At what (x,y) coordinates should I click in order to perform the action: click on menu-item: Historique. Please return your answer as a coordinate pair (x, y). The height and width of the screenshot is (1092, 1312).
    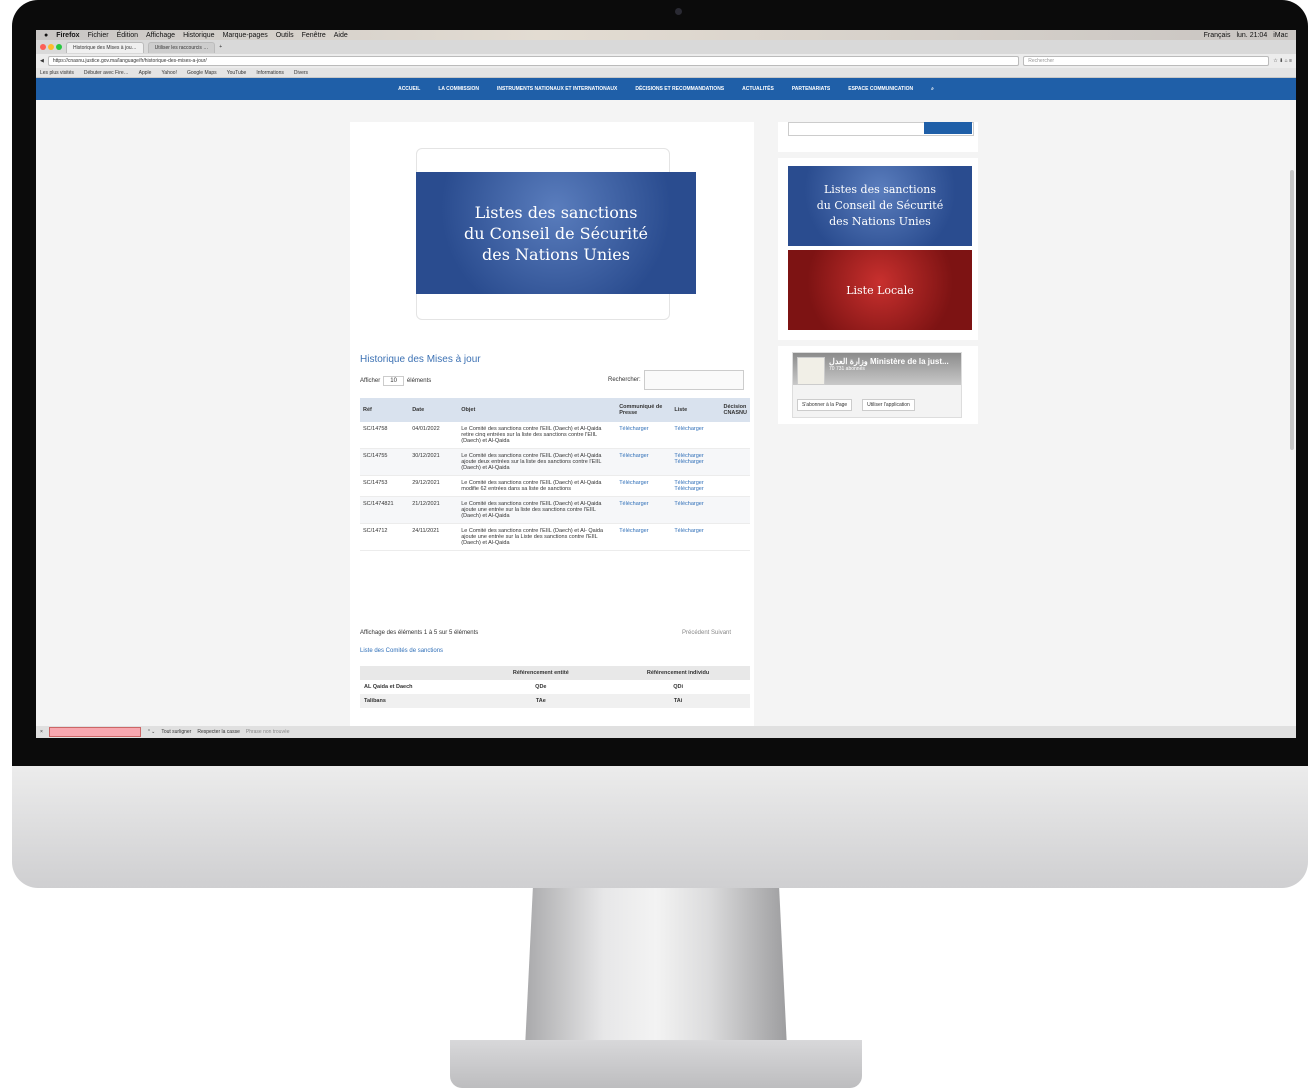
    Looking at the image, I should click on (199, 35).